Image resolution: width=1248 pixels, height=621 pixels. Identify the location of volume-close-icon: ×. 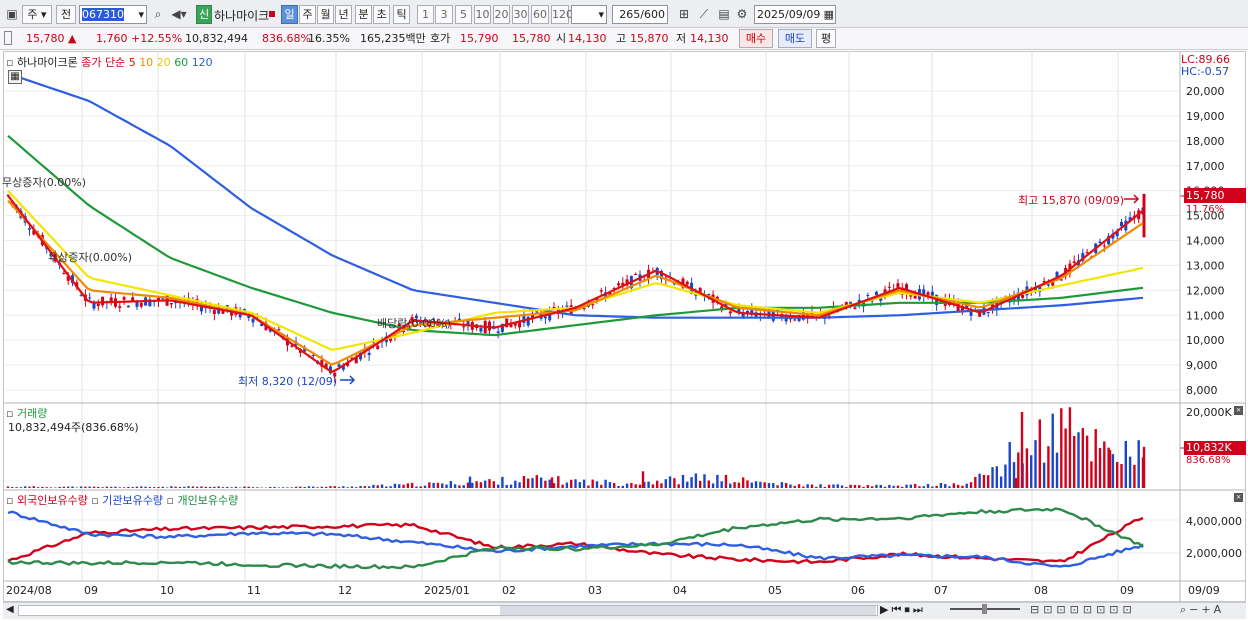
(1238, 410).